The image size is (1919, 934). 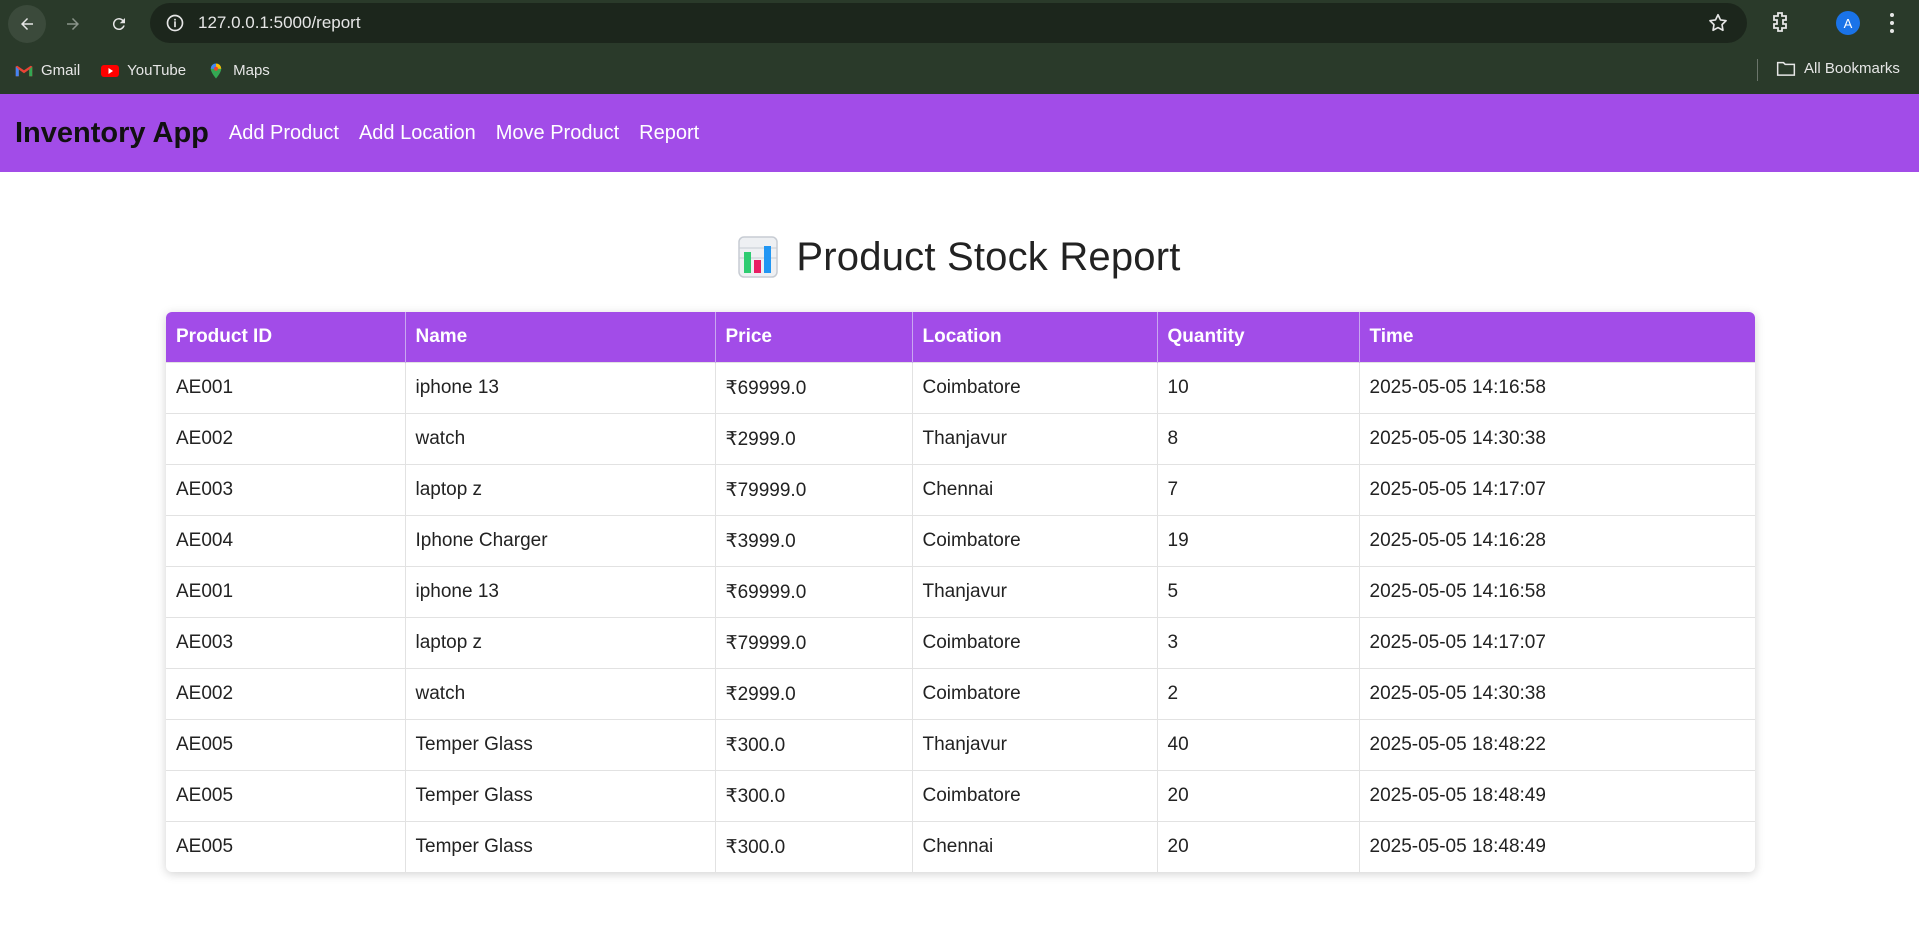 I want to click on profile-avatar: A, so click(x=1848, y=23).